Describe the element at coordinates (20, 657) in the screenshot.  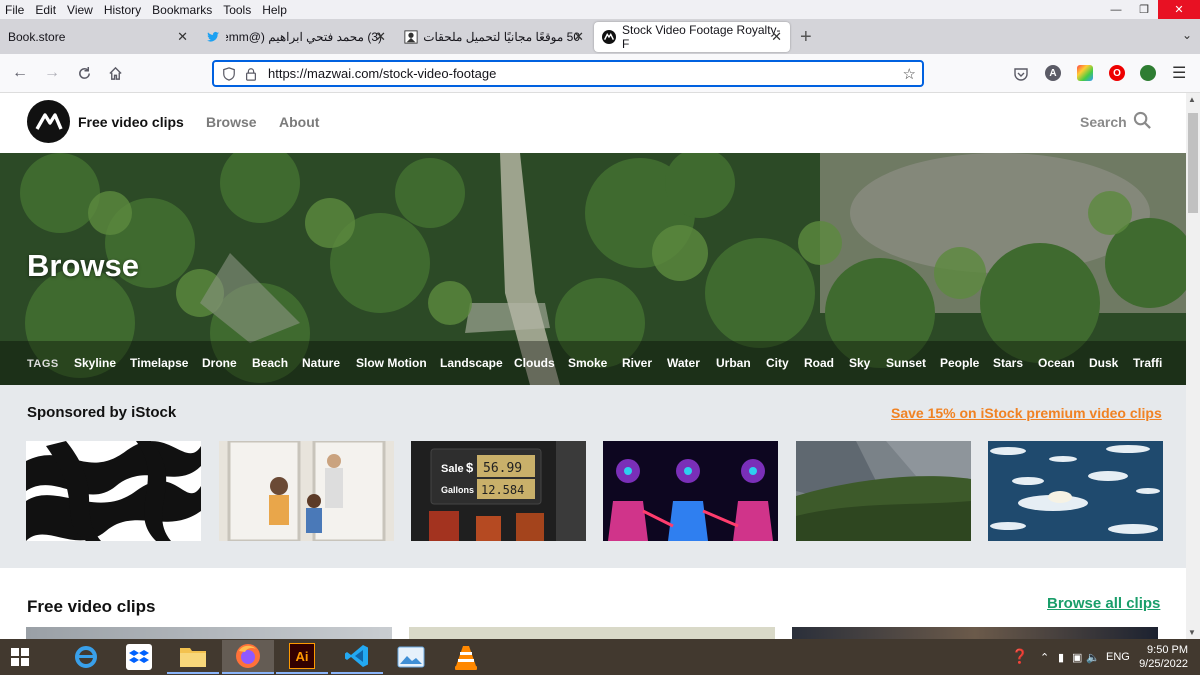
I see `start-button` at that location.